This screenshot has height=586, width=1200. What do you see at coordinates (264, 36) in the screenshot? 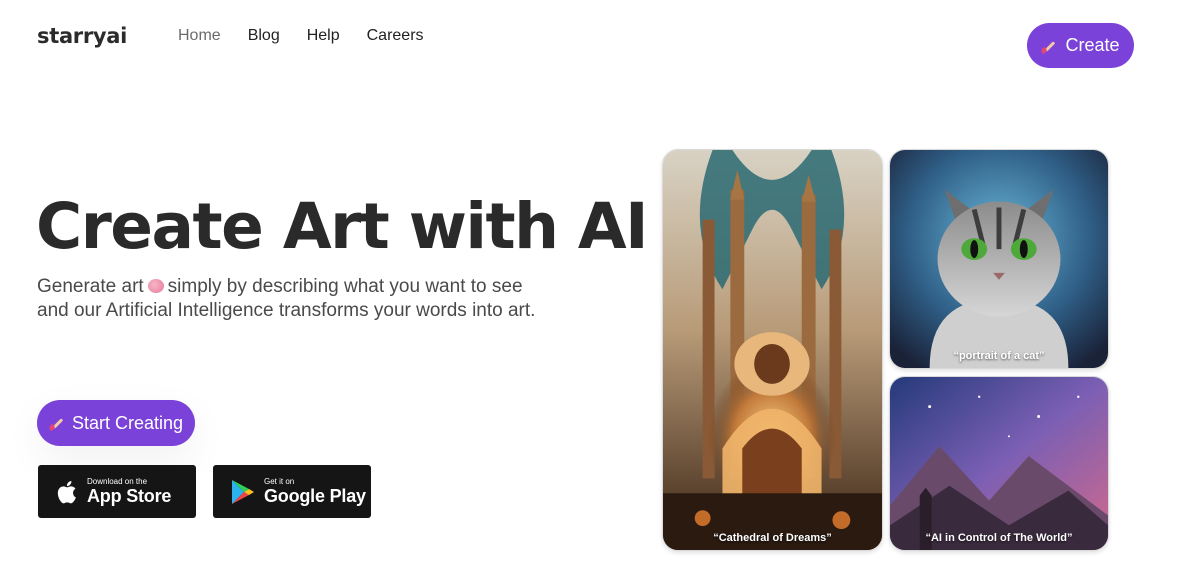
I see `nav-blog: Blog` at bounding box center [264, 36].